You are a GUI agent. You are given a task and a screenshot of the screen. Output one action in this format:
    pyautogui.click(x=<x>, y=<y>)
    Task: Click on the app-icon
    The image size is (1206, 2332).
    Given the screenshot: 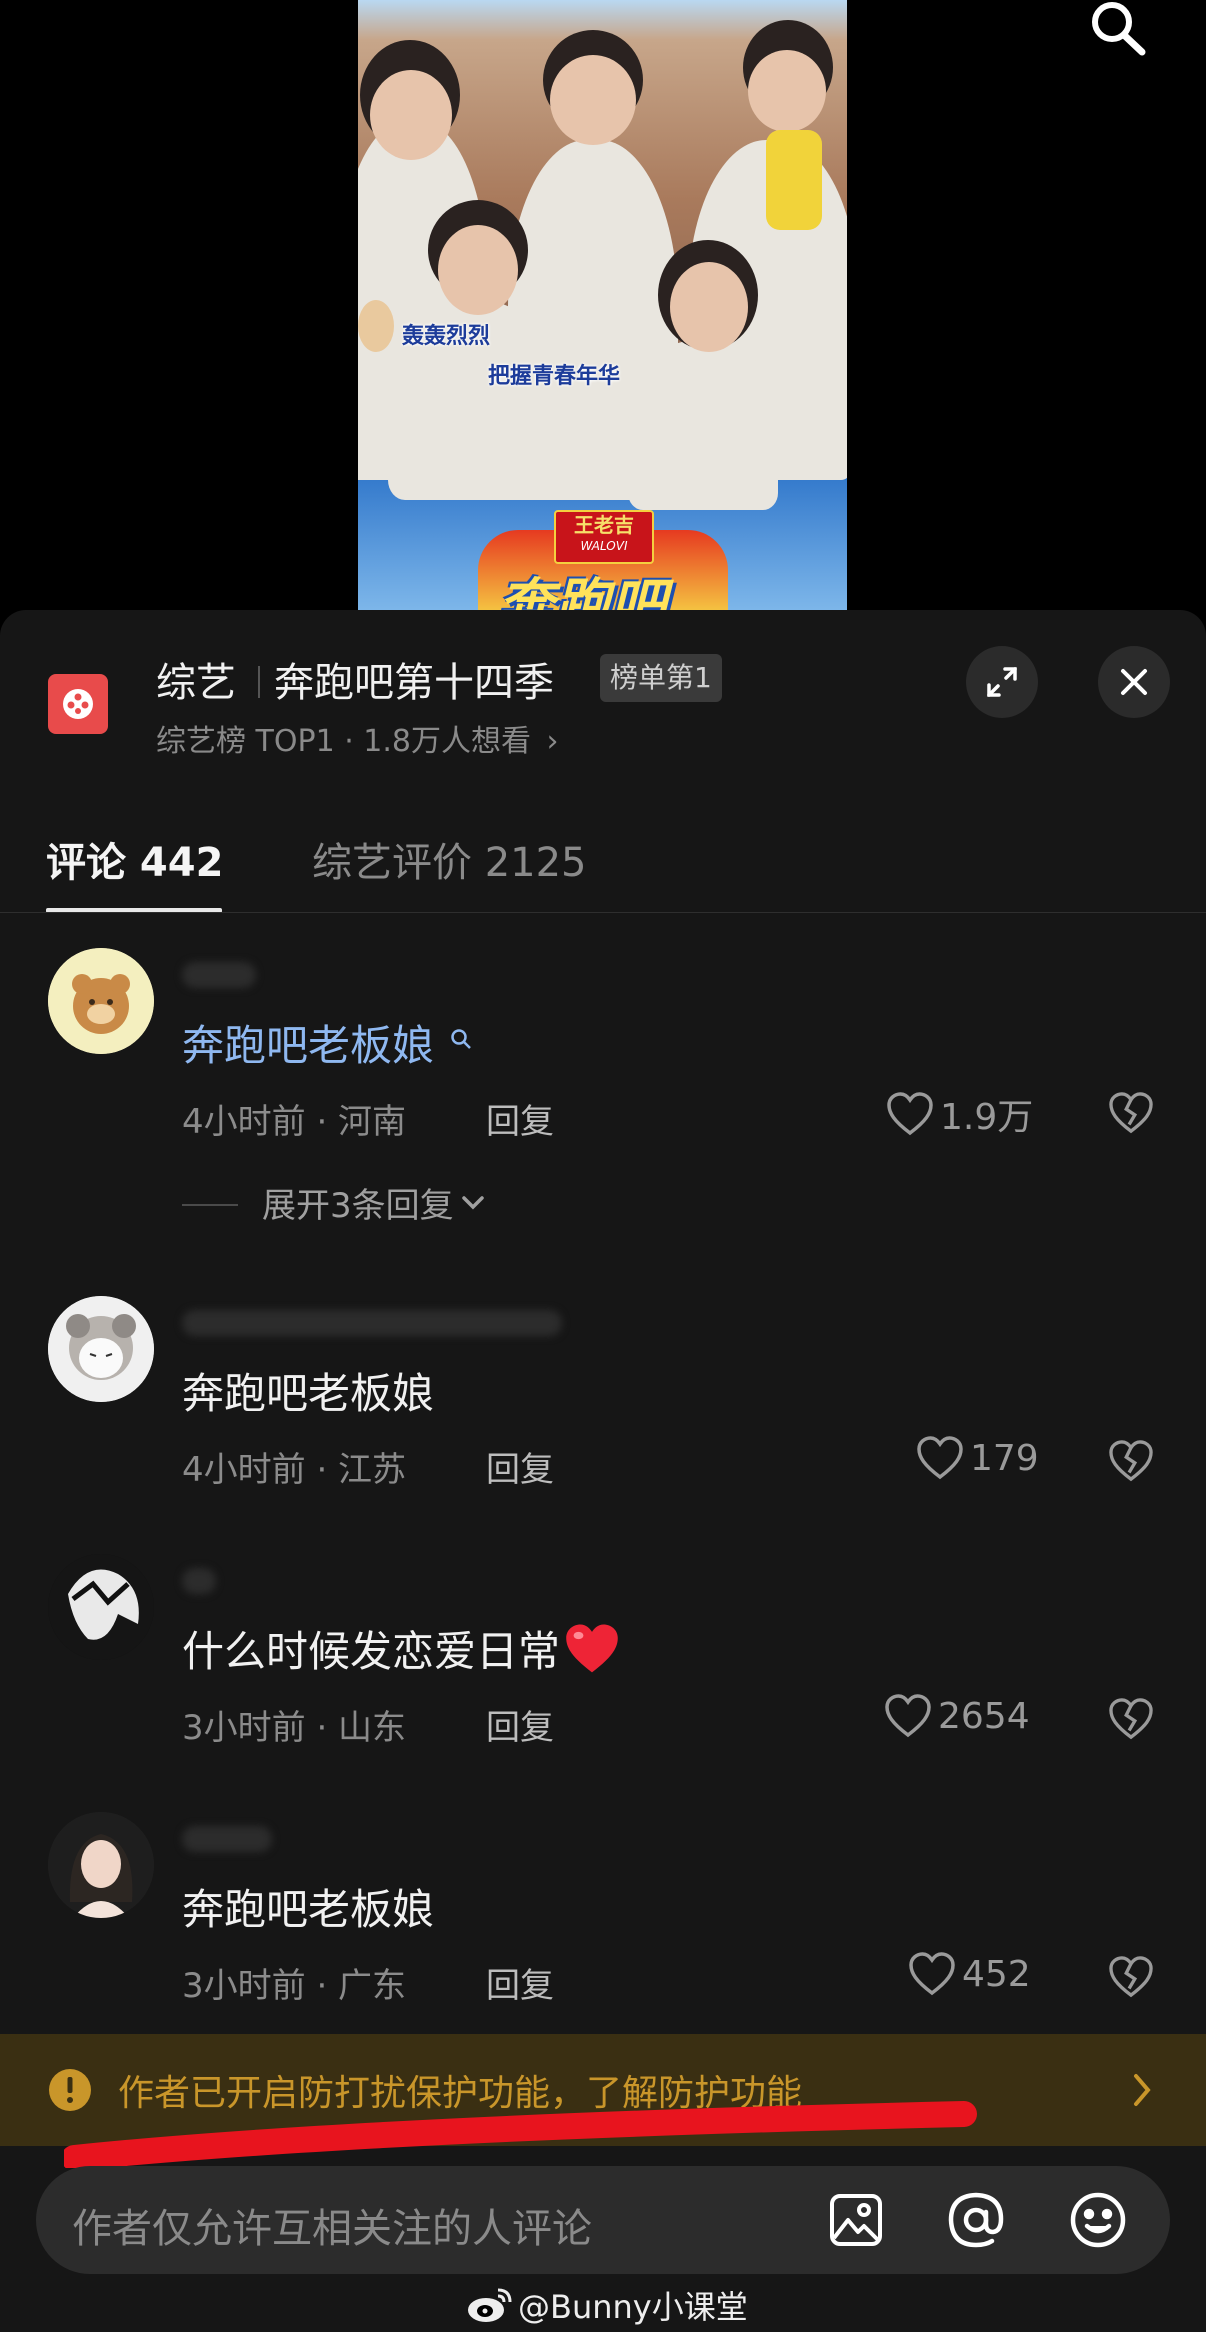 What is the action you would take?
    pyautogui.click(x=78, y=704)
    